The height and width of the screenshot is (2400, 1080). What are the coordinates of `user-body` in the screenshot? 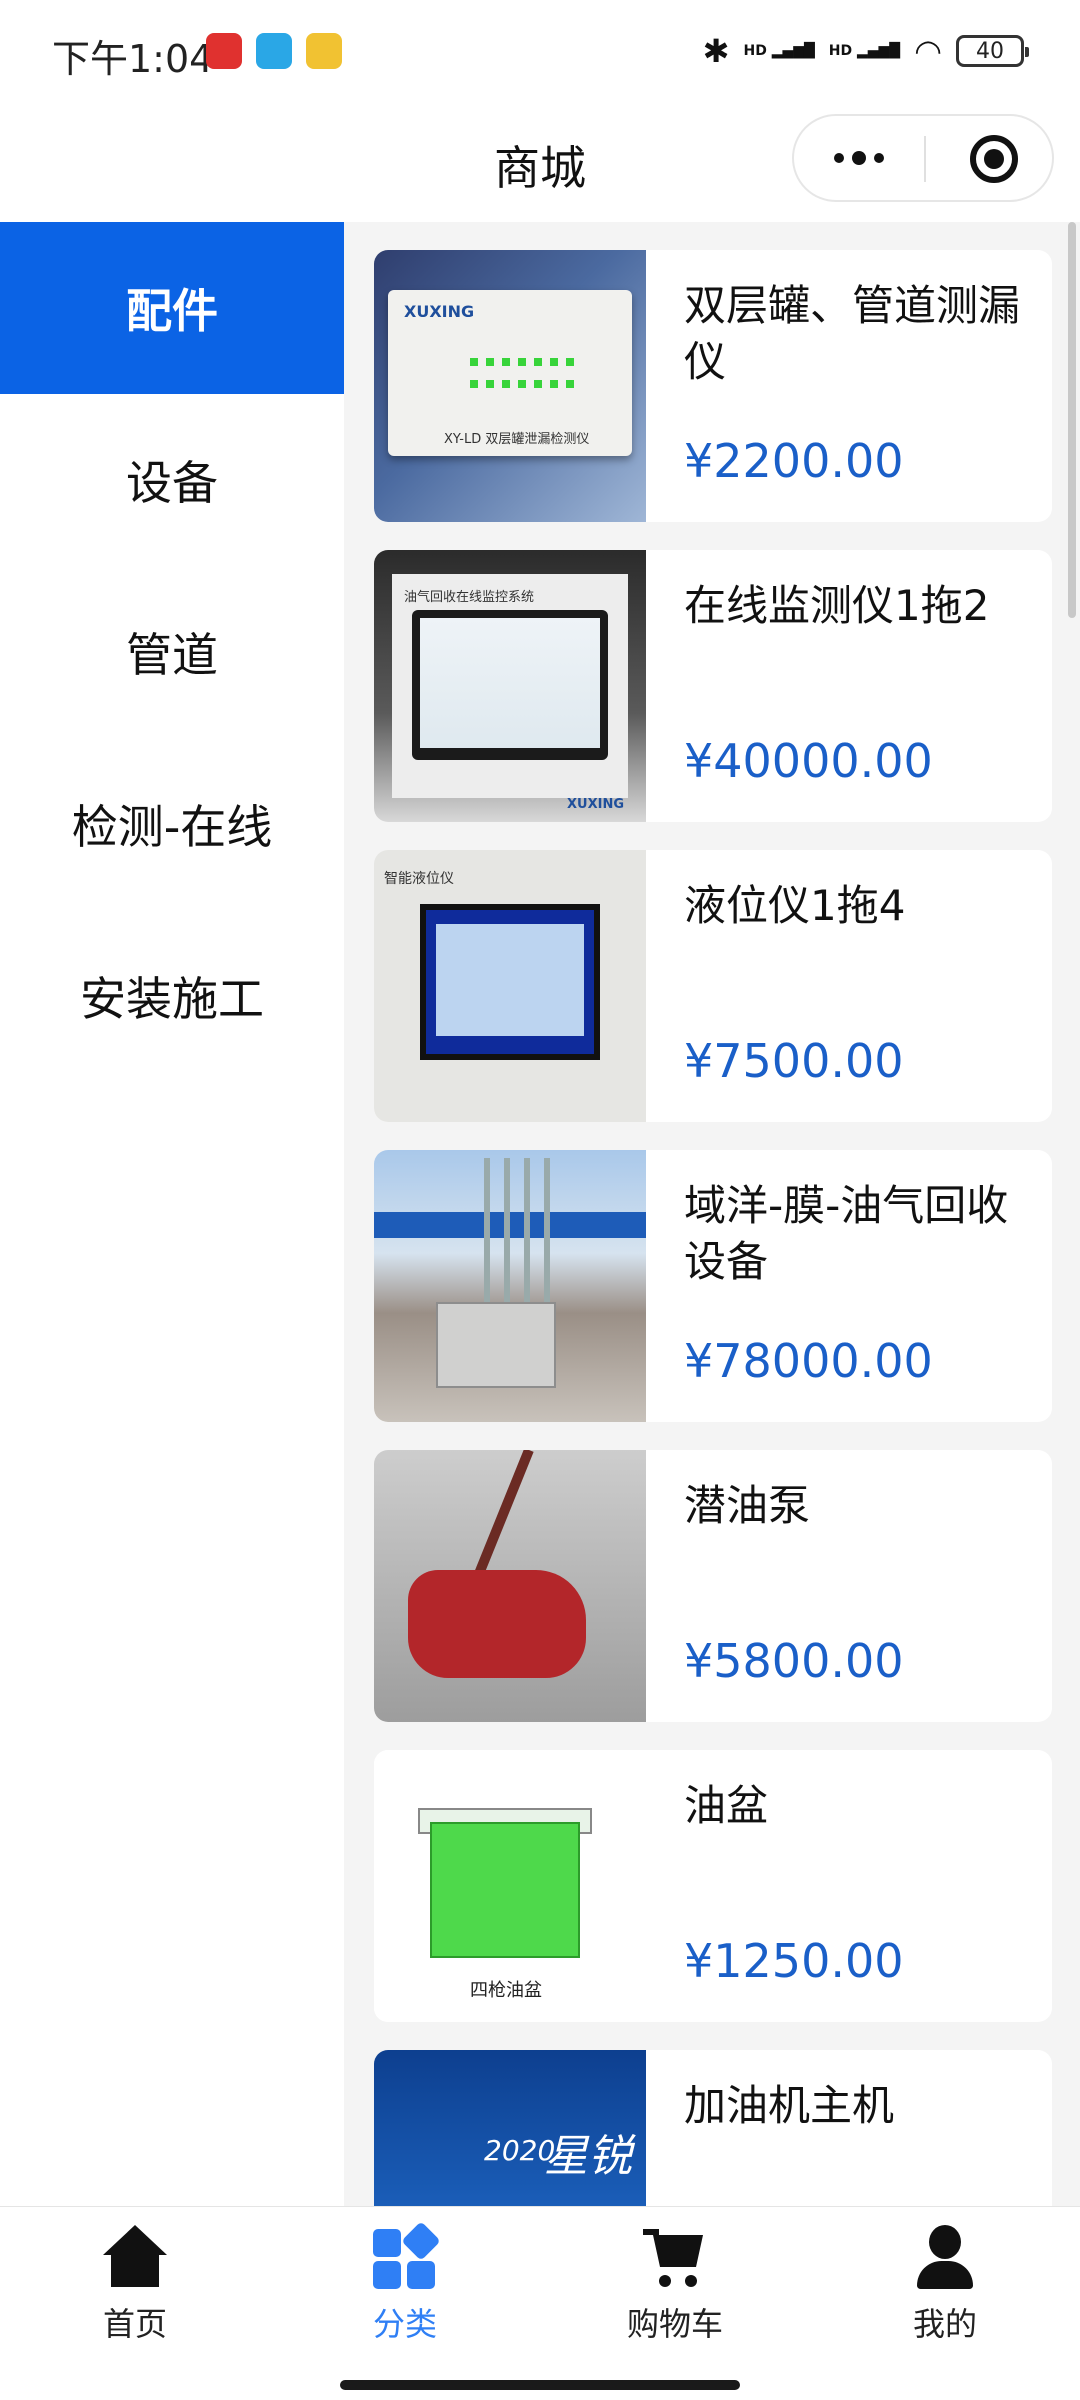 It's located at (945, 2275).